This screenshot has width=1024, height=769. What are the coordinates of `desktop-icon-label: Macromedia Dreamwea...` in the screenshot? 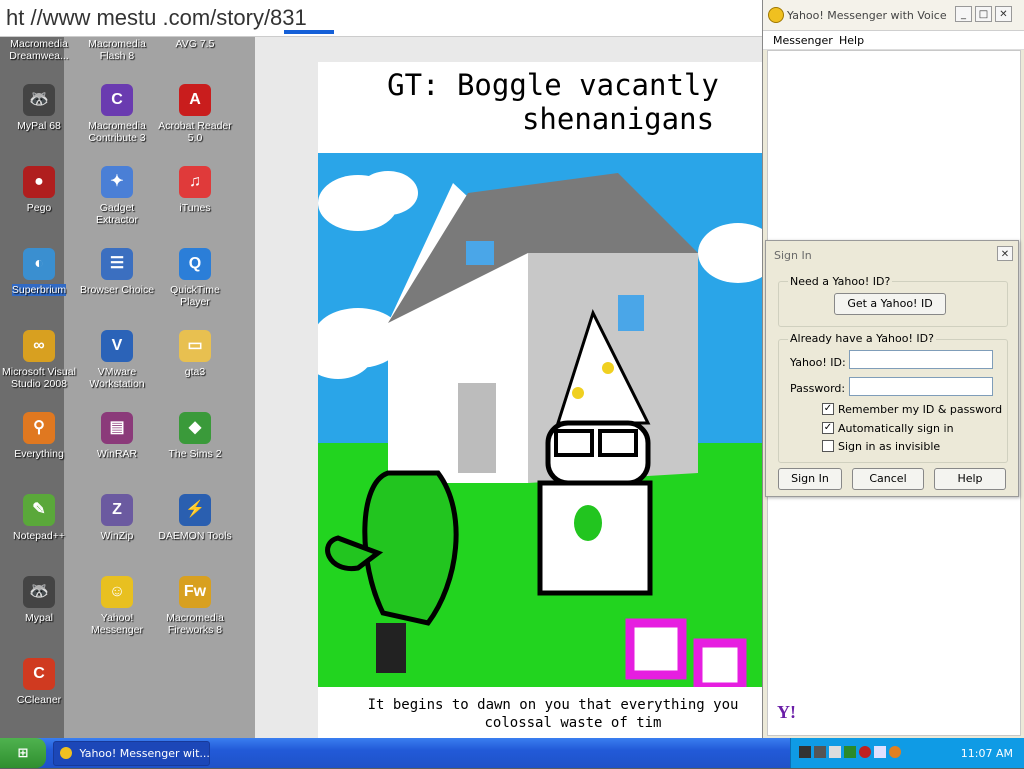 It's located at (39, 50).